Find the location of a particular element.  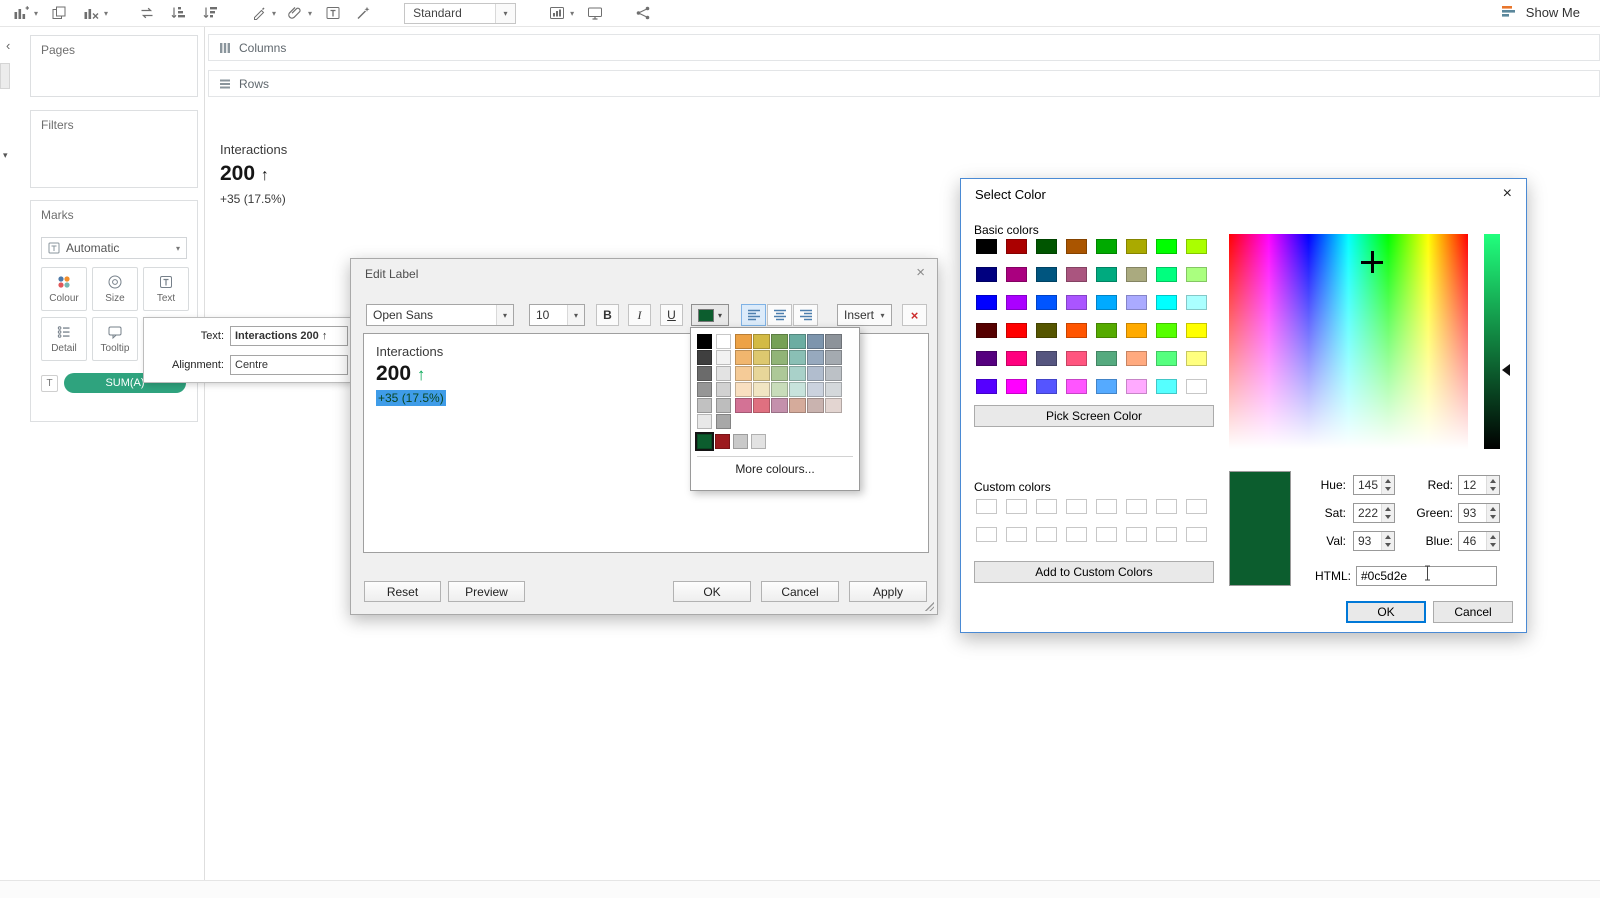

group-members-icon is located at coordinates (295, 13).